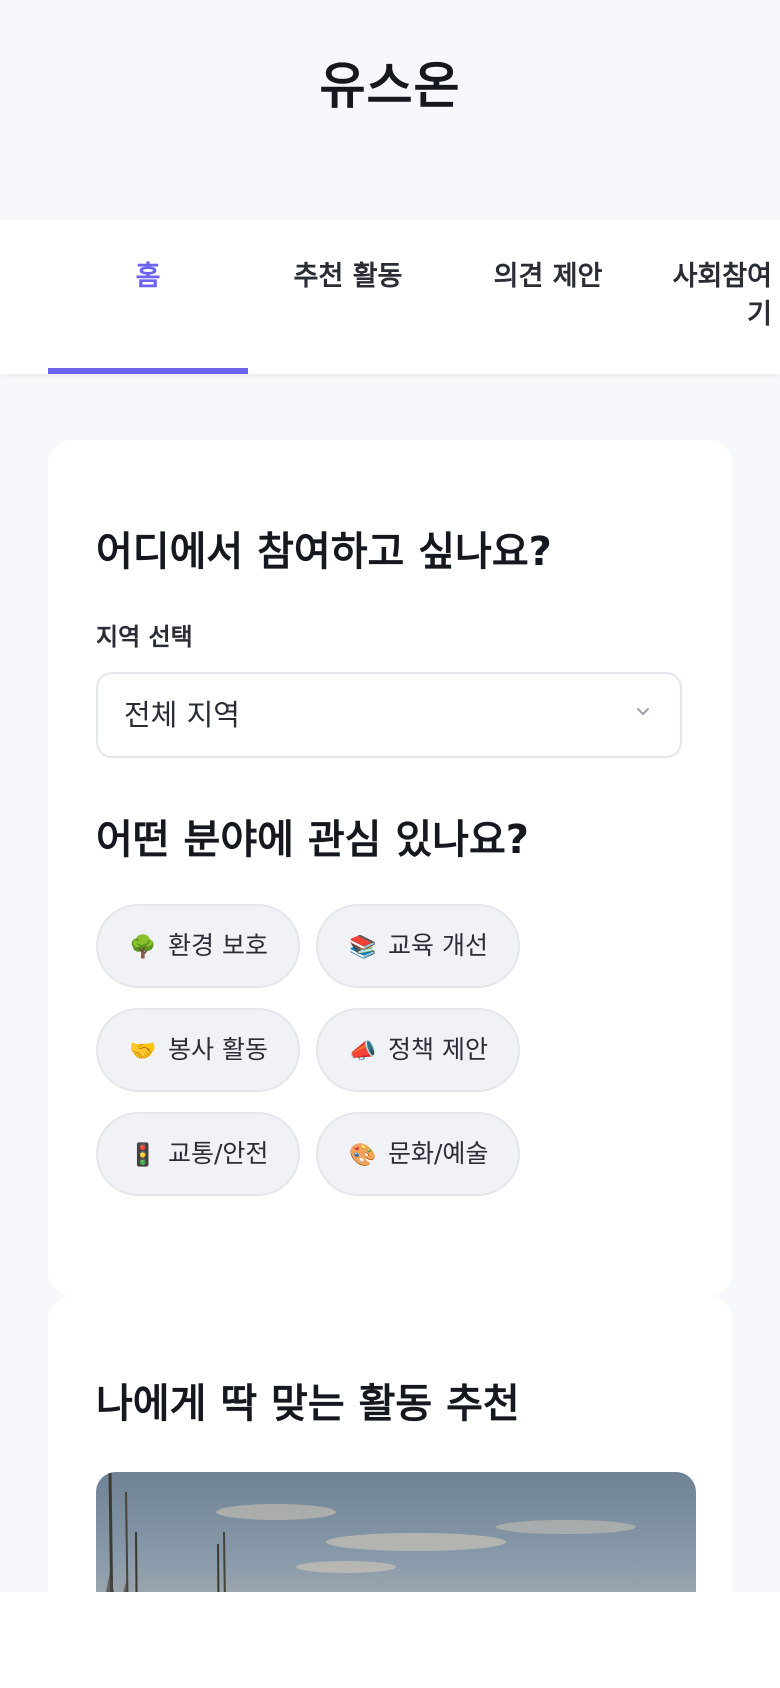 The image size is (780, 1688). I want to click on interest-chip-policy: 📣 정책 제안, so click(418, 1050).